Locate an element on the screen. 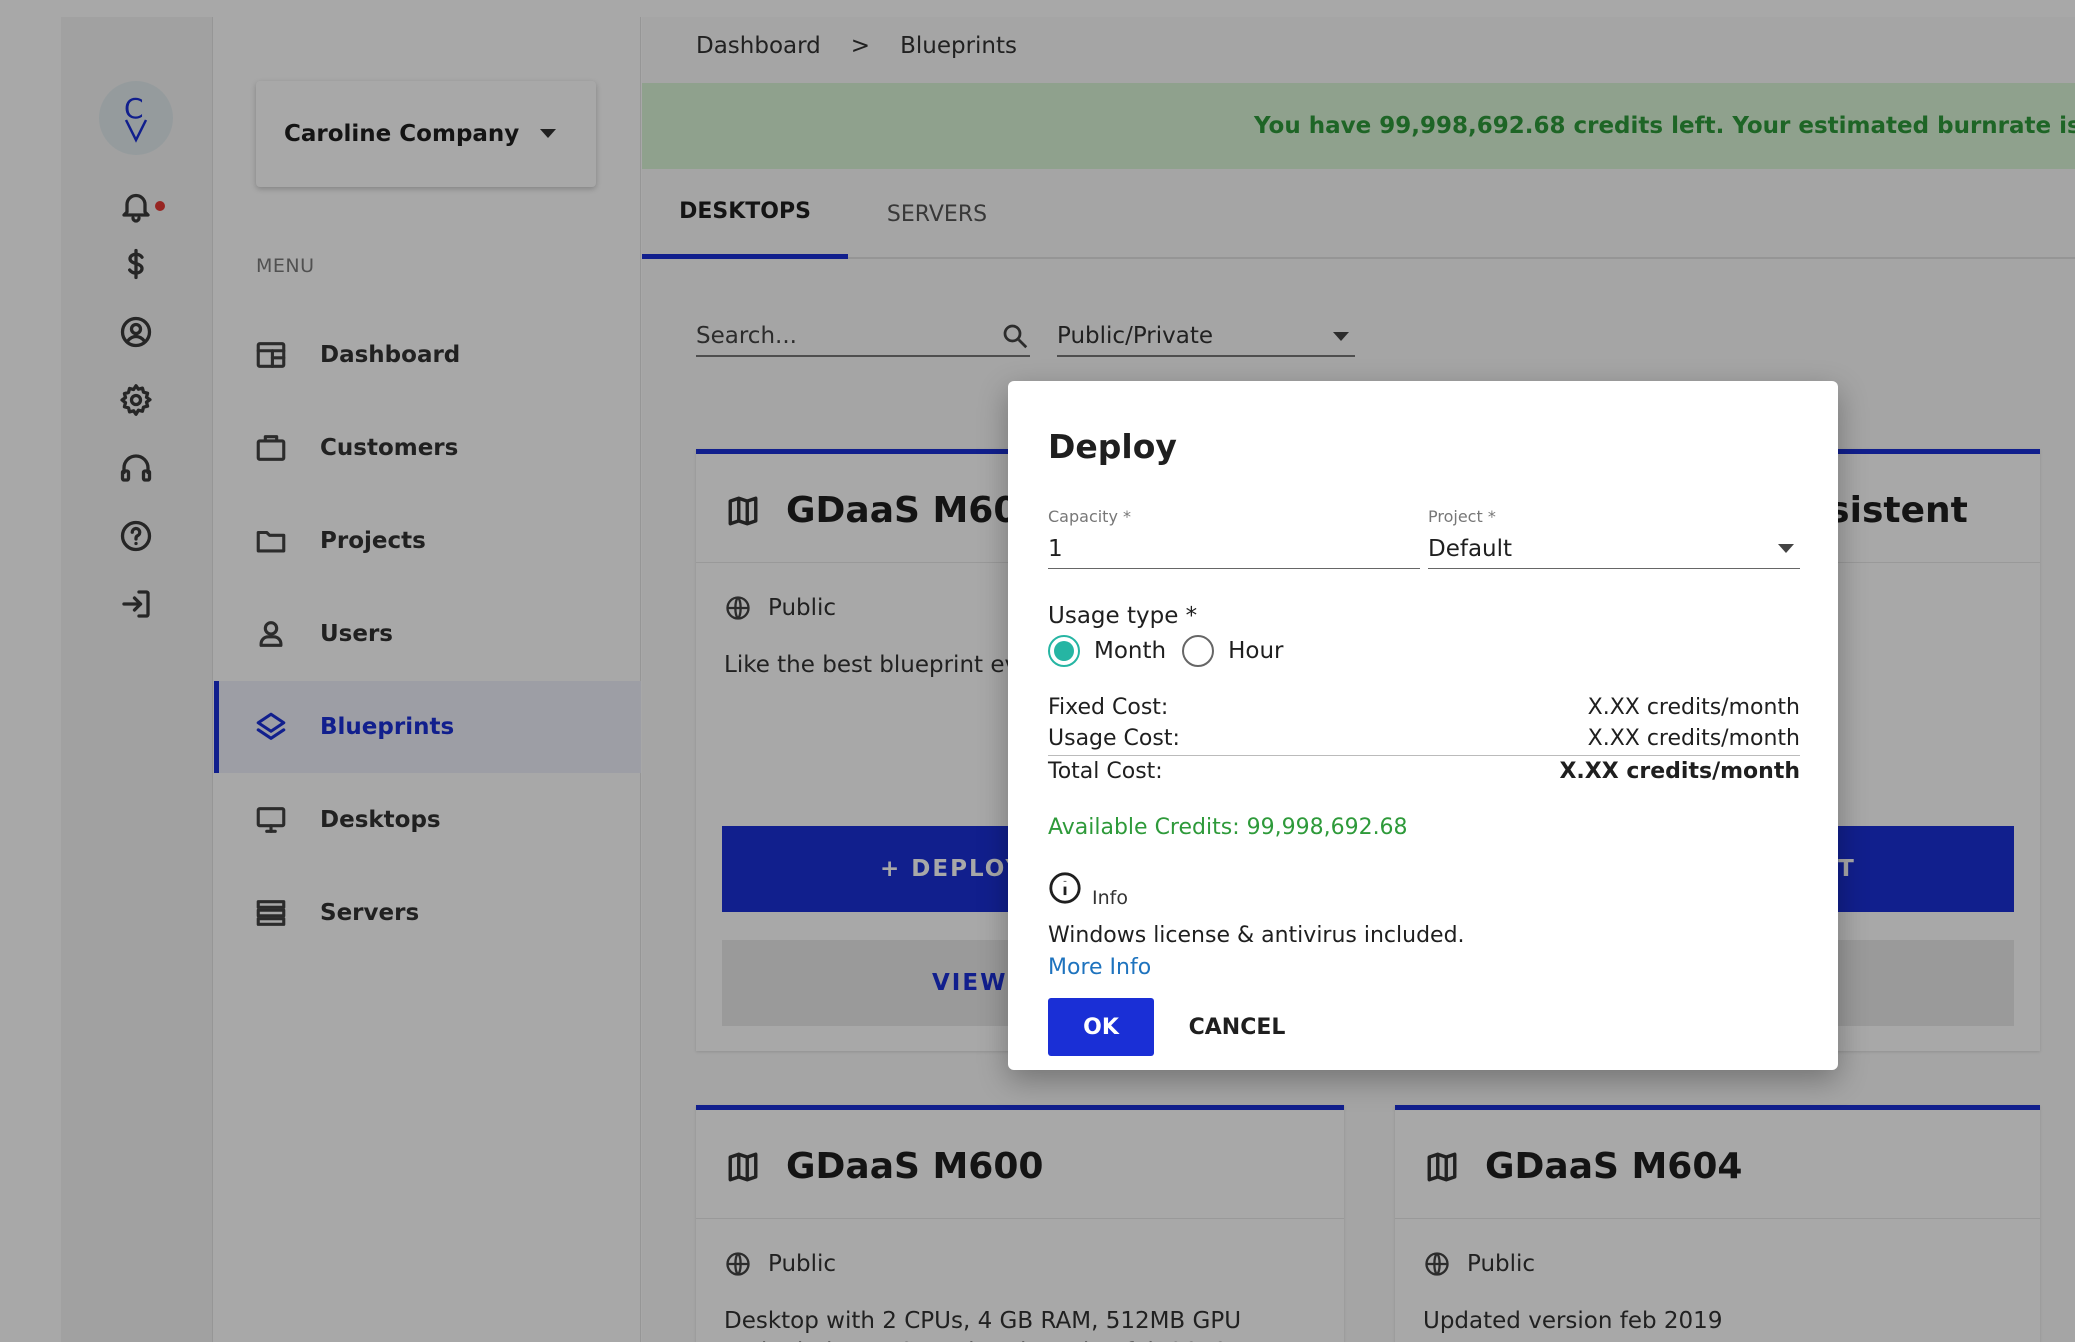 Image resolution: width=2075 pixels, height=1342 pixels. radio-hour is located at coordinates (1198, 651).